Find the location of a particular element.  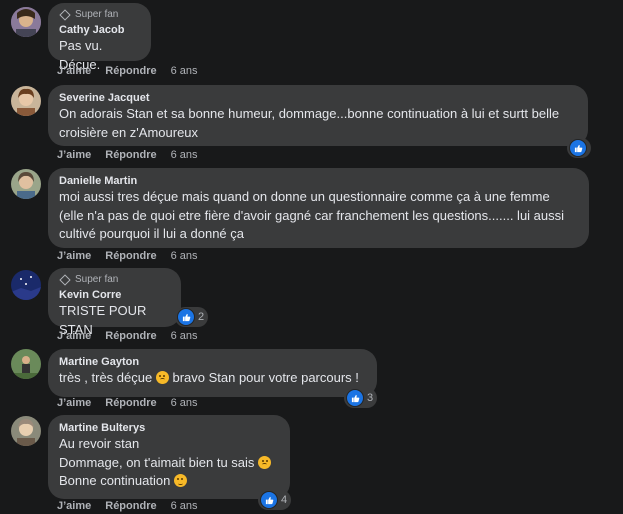

comment-text-line: Bonne continuation is located at coordinates (169, 481).